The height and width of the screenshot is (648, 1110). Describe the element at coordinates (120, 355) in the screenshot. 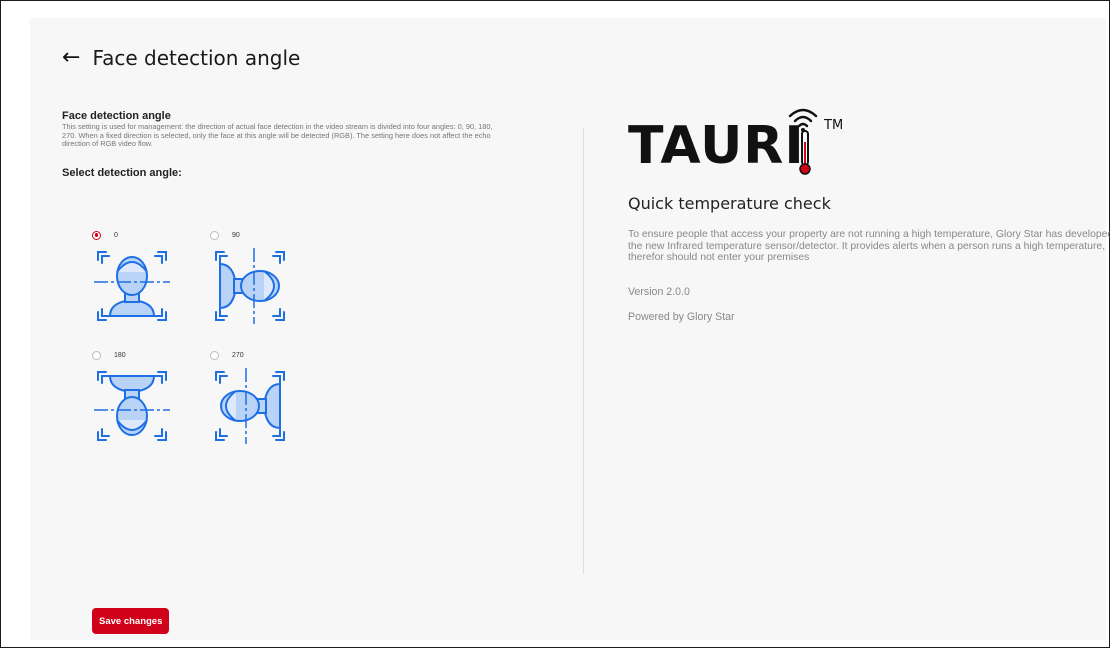

I see `angle-label-180: 180` at that location.